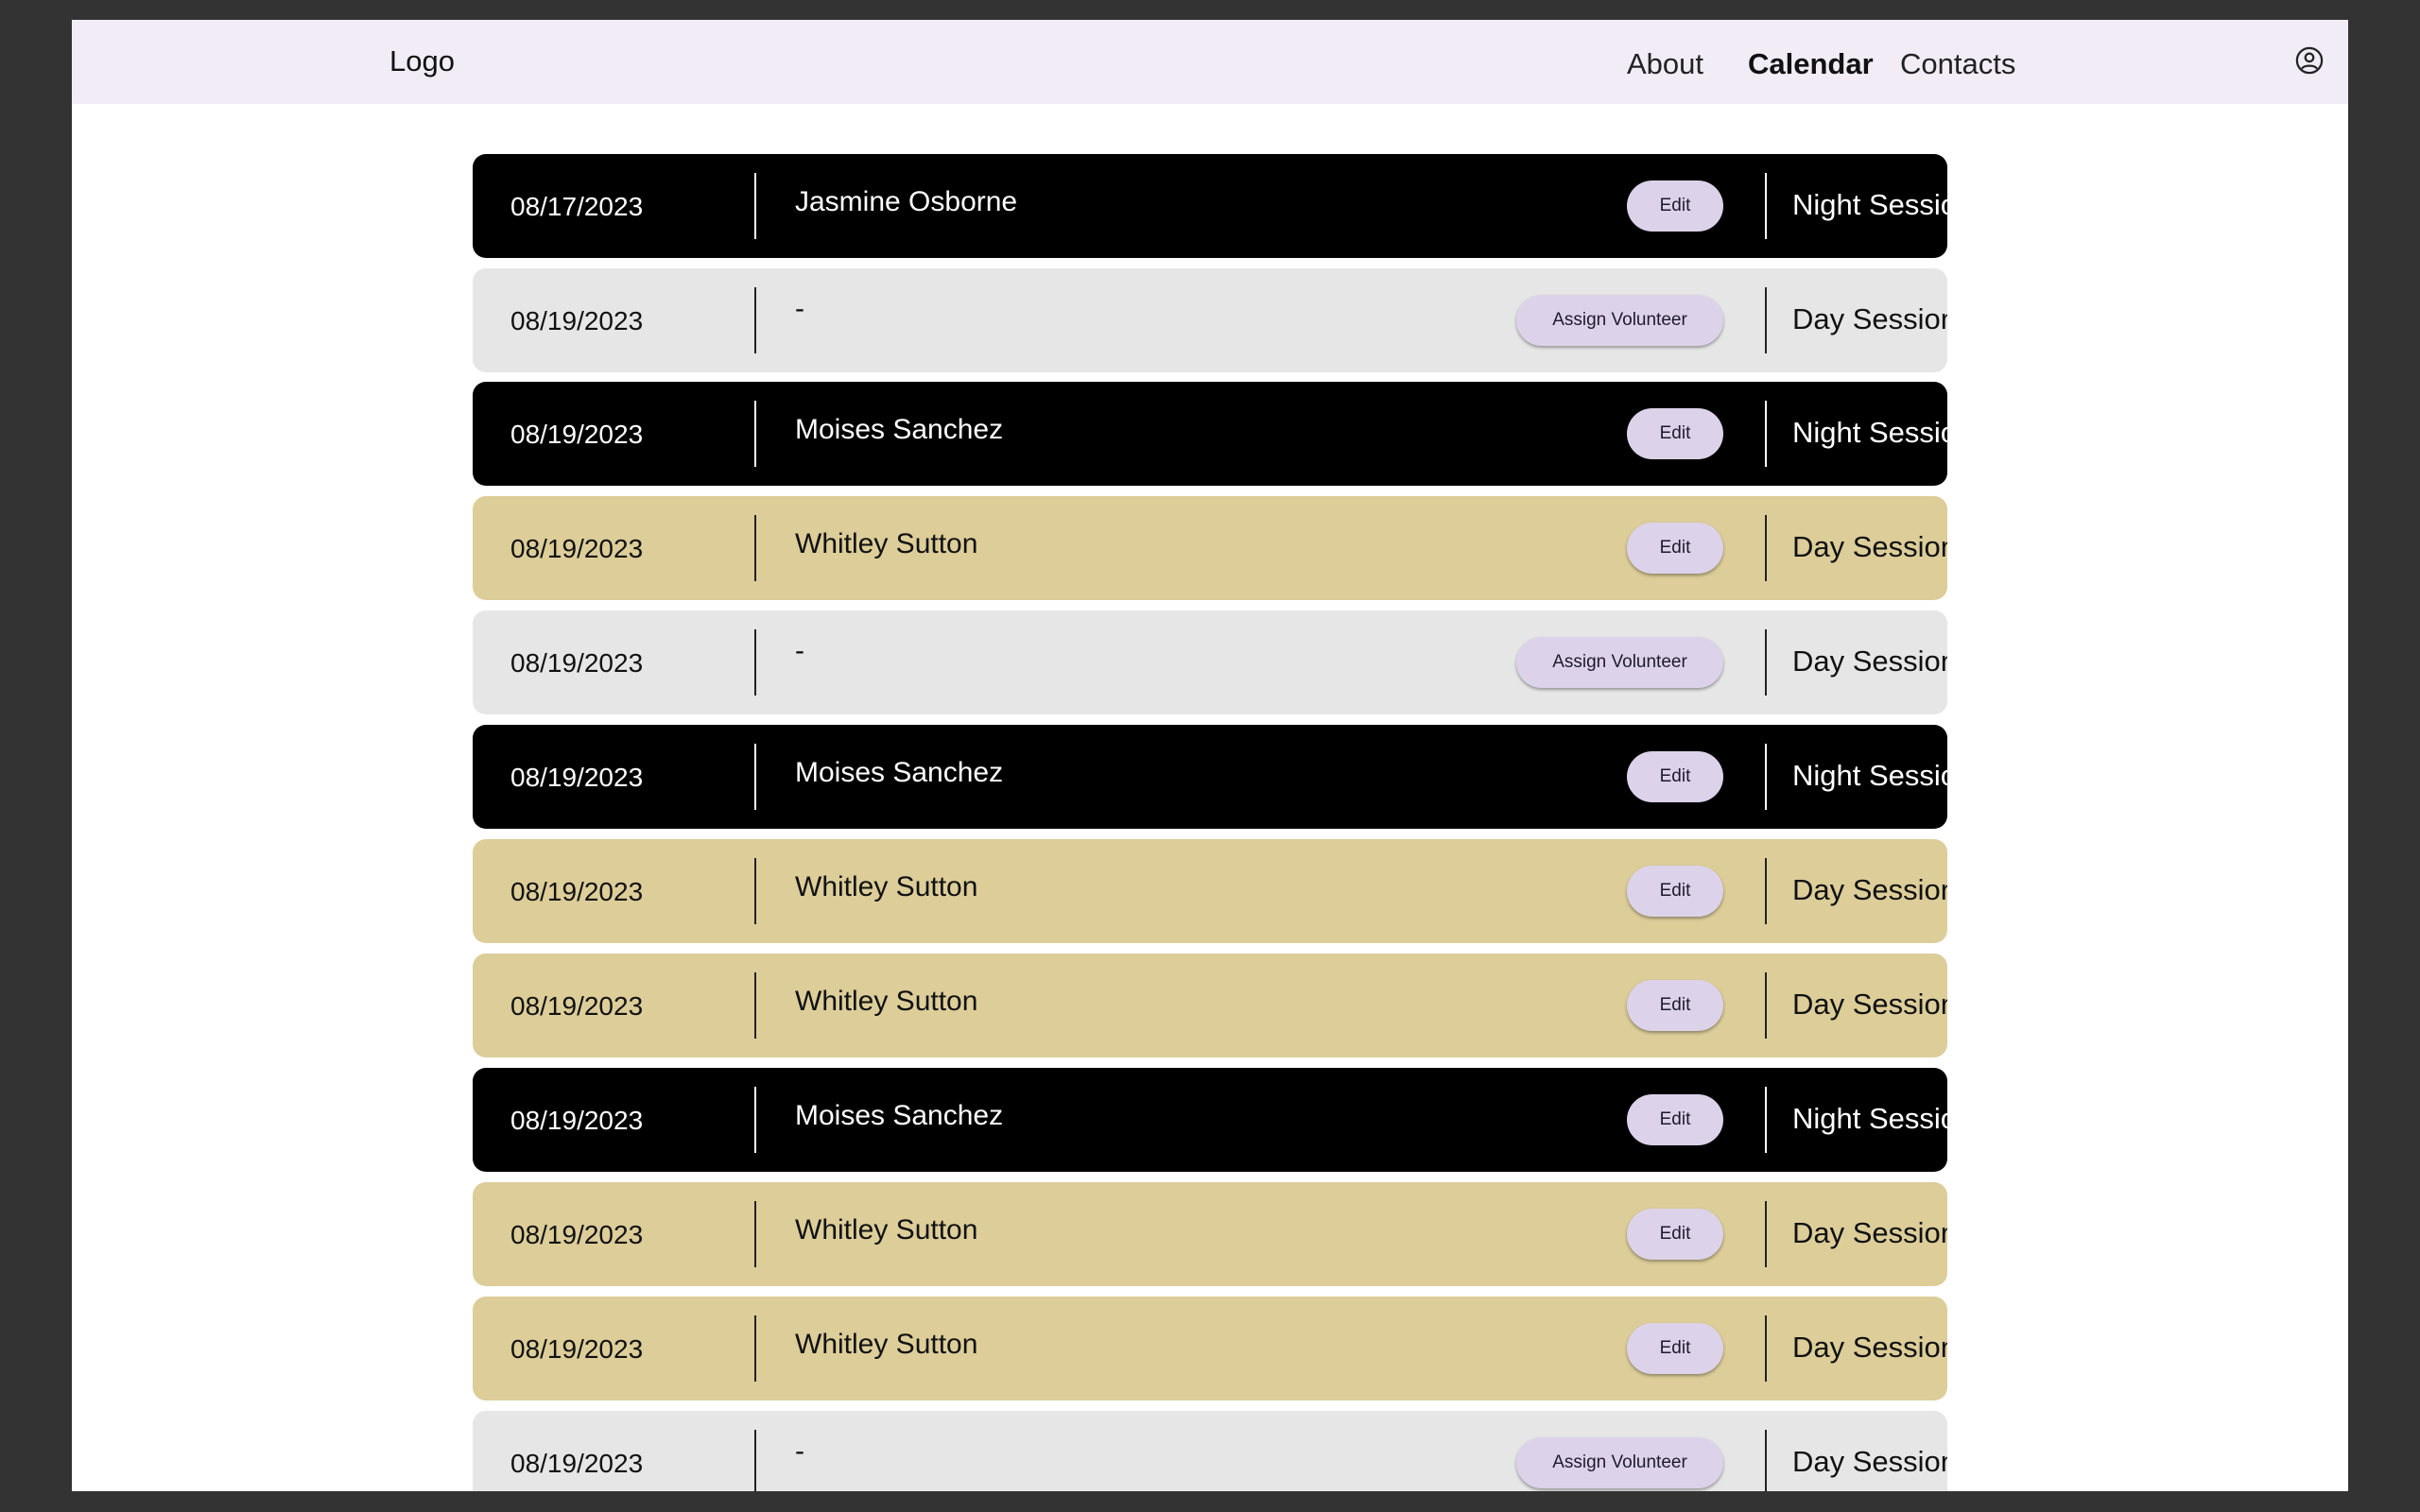 The height and width of the screenshot is (1512, 2420). Describe the element at coordinates (1210, 62) in the screenshot. I see `top-navbar: Logo About Calendar Contacts` at that location.